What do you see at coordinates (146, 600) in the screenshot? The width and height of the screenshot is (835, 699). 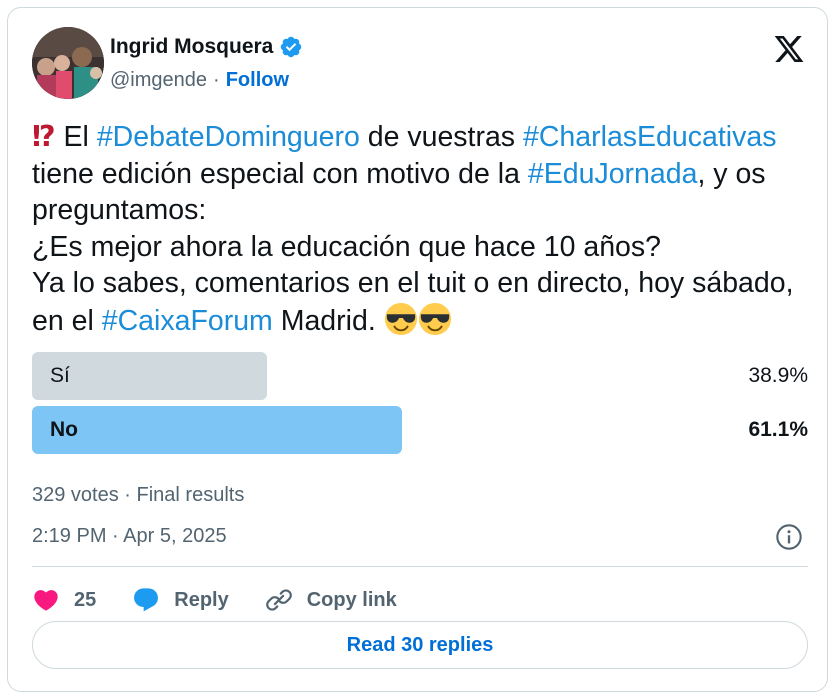 I see `reply-bubble-icon` at bounding box center [146, 600].